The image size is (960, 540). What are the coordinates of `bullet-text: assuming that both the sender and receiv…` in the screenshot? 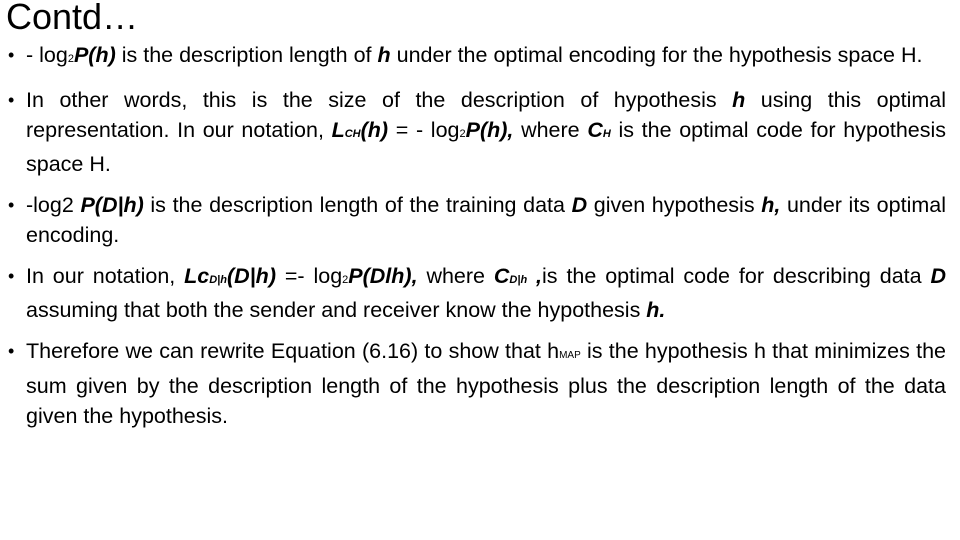 It's located at (336, 309).